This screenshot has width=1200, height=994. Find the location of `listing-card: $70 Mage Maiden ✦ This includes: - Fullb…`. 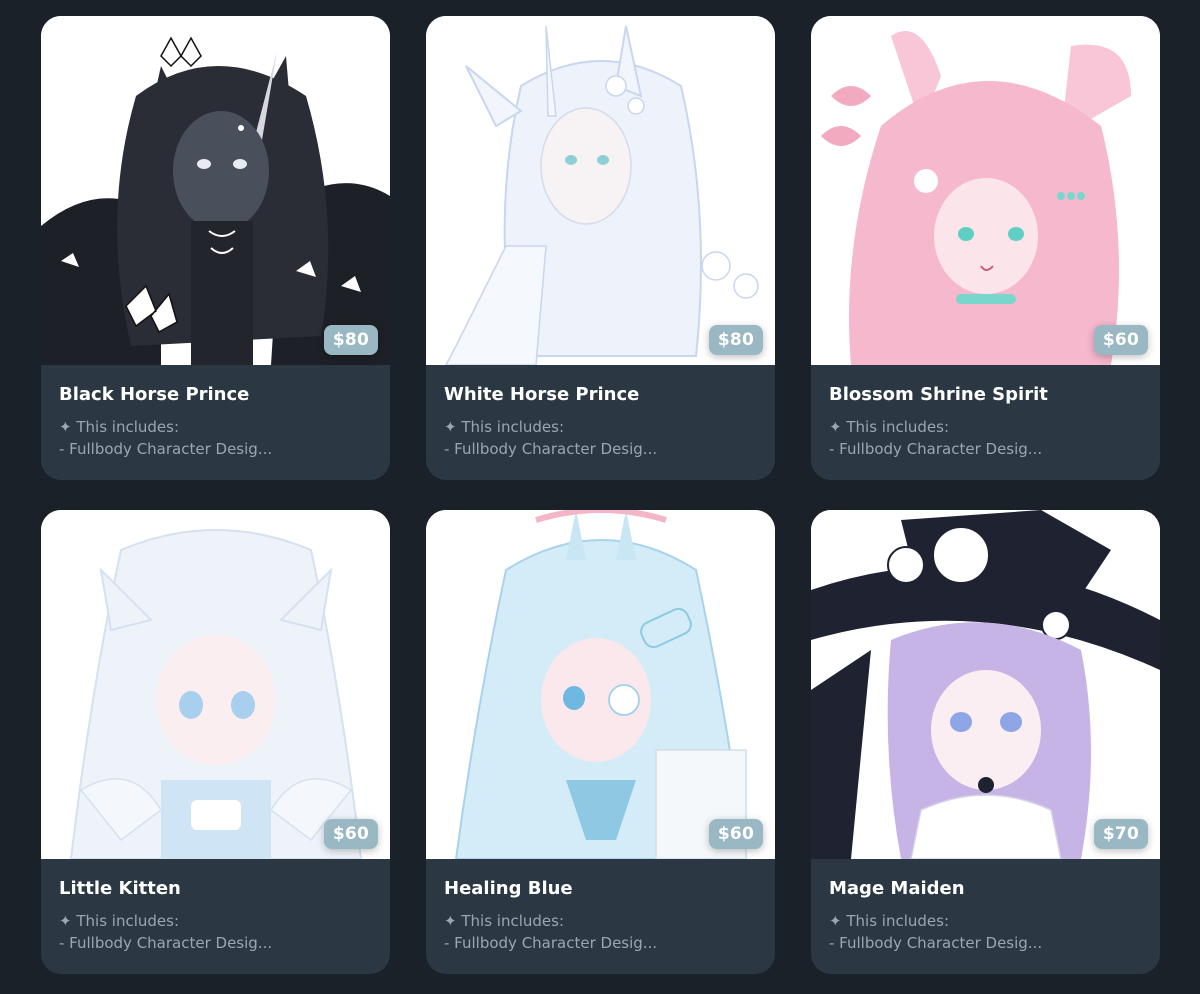

listing-card: $70 Mage Maiden ✦ This includes: - Fullb… is located at coordinates (985, 742).